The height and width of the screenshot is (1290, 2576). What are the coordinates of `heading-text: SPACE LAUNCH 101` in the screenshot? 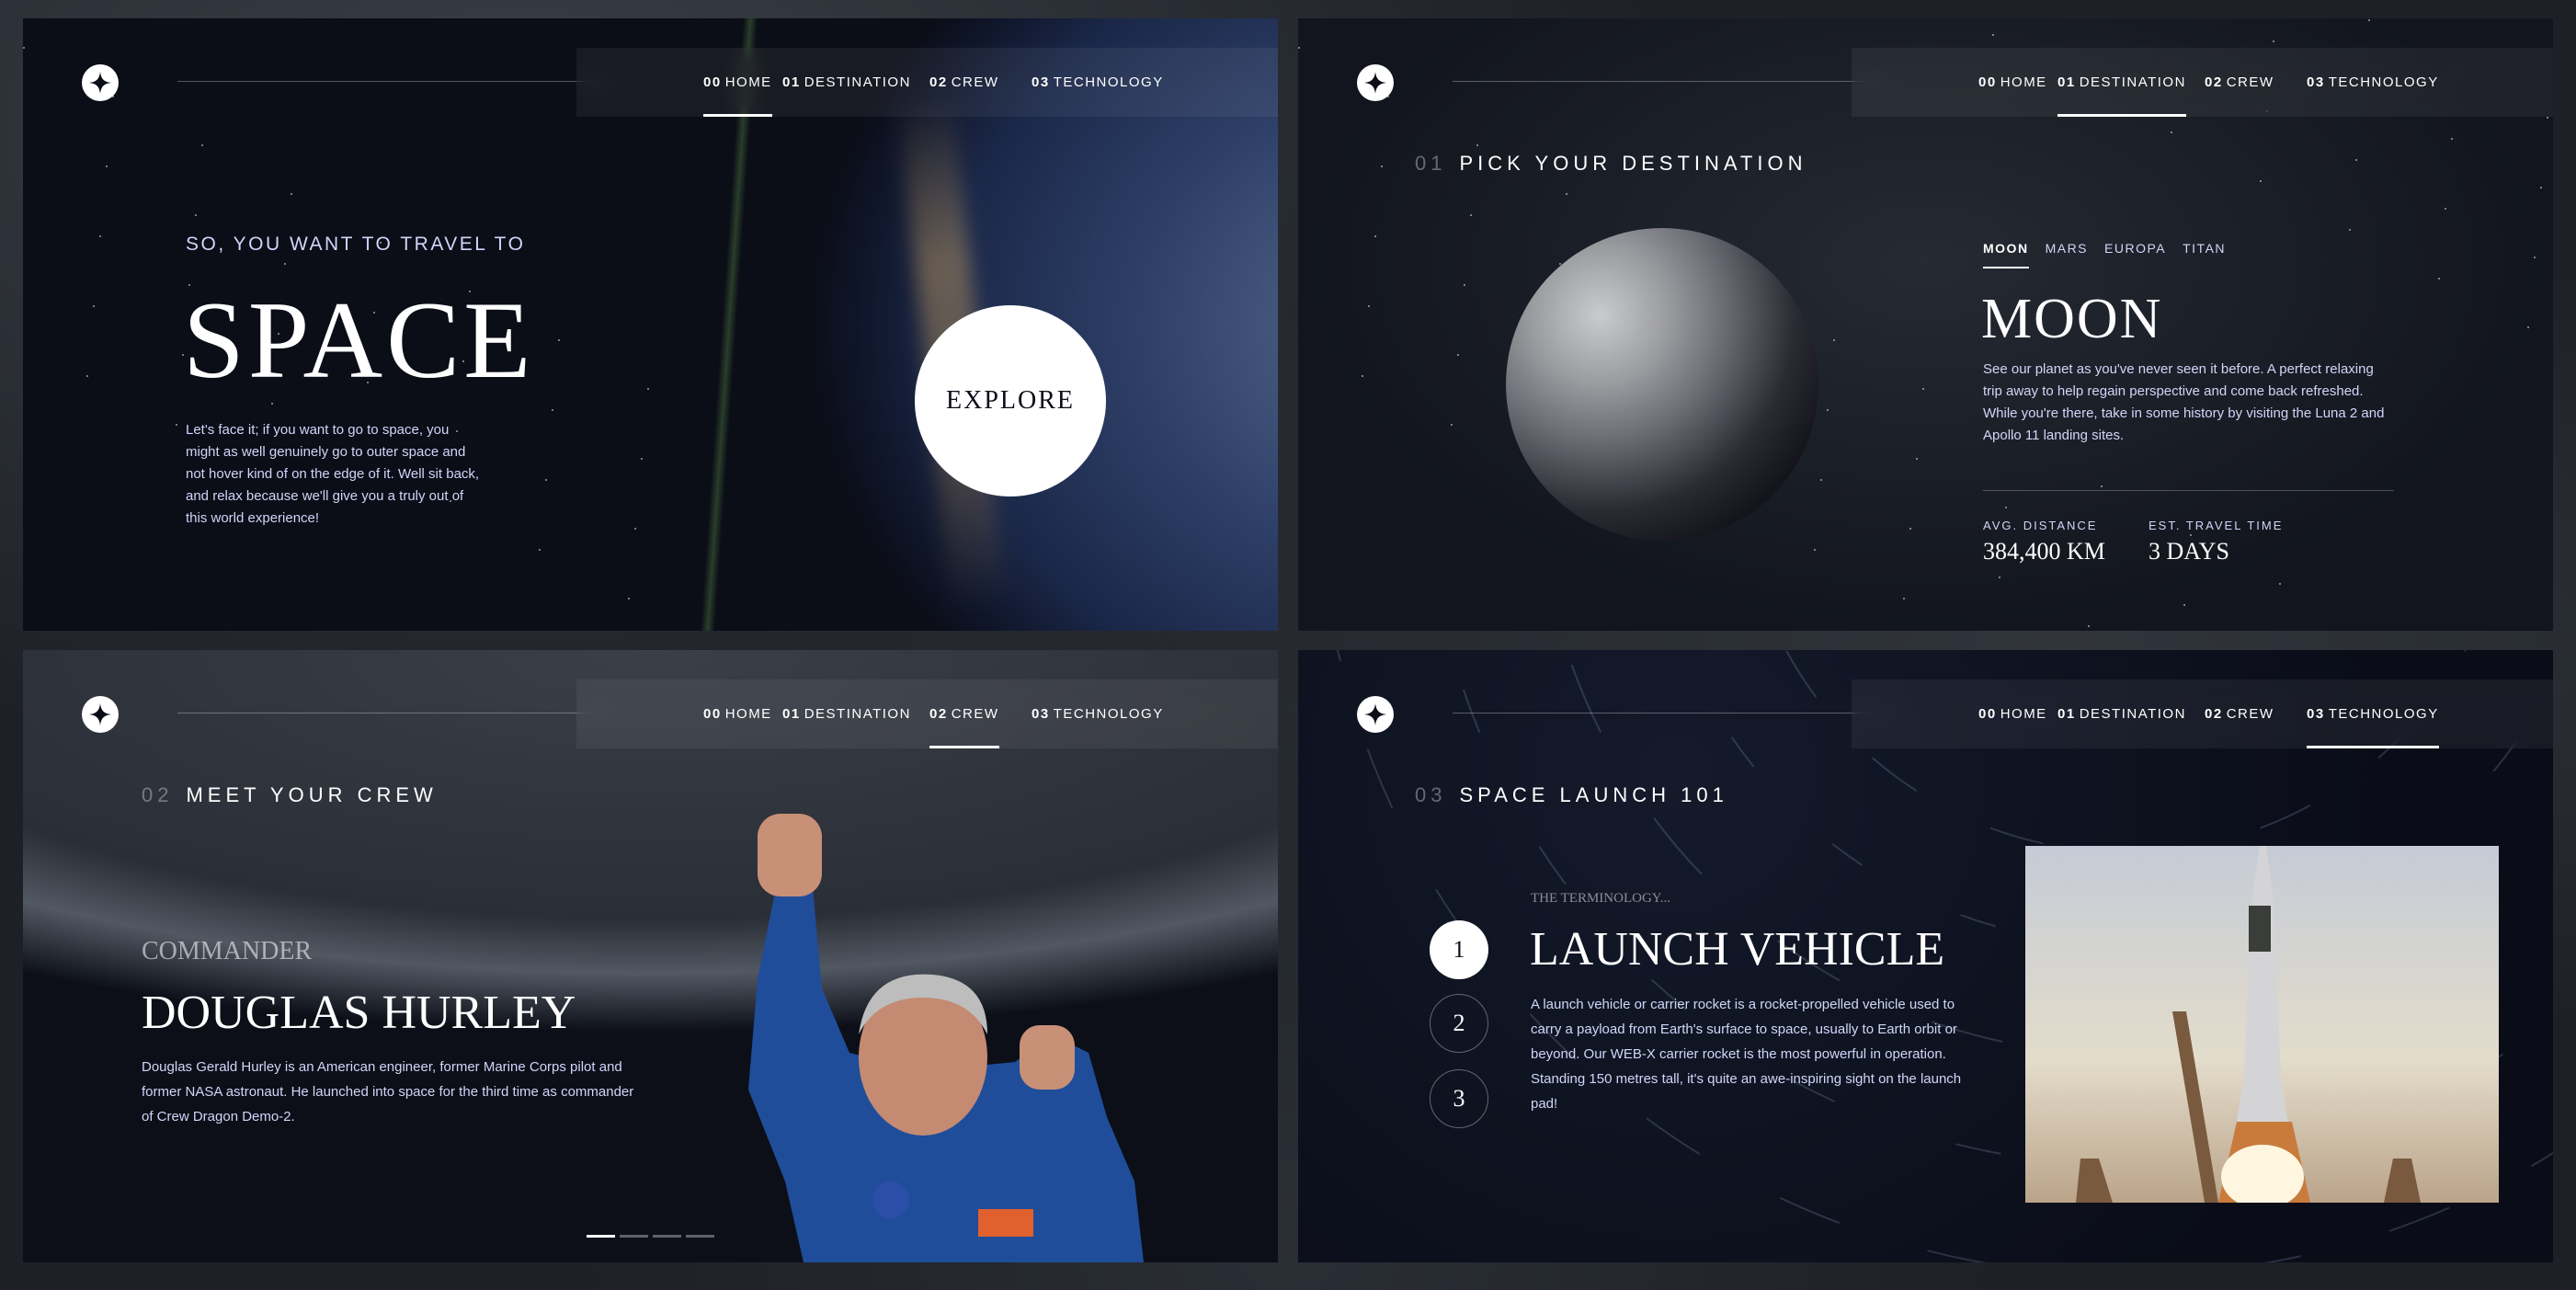 It's located at (1593, 794).